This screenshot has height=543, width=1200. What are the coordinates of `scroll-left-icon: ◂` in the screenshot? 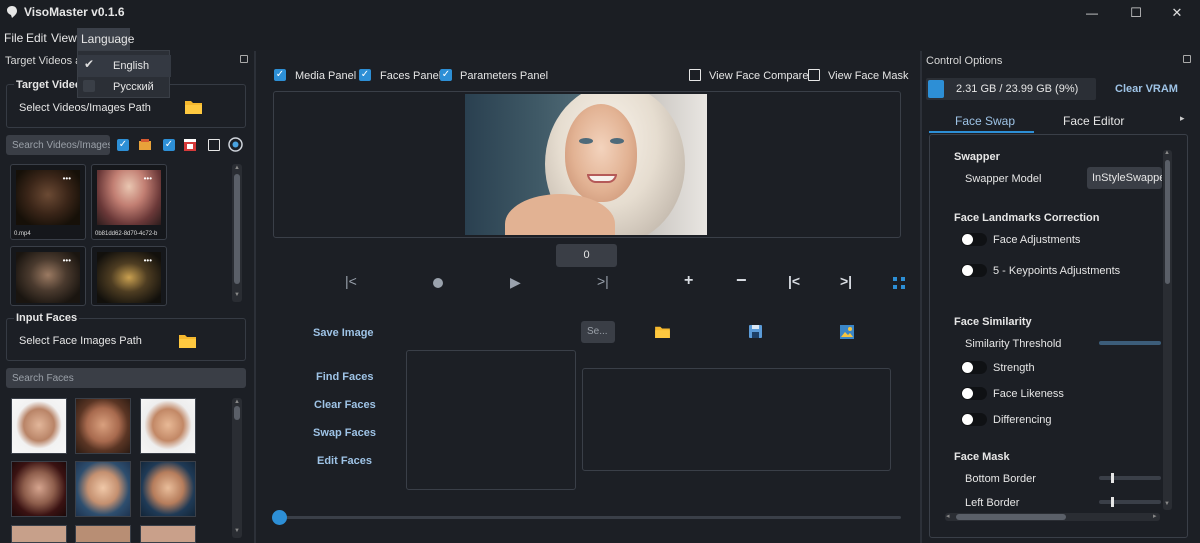 It's located at (948, 516).